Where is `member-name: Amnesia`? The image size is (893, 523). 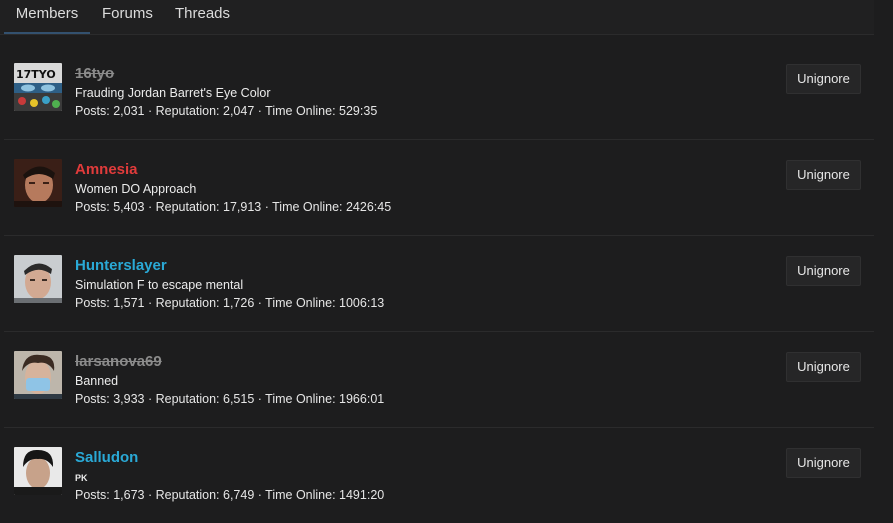
member-name: Amnesia is located at coordinates (106, 169).